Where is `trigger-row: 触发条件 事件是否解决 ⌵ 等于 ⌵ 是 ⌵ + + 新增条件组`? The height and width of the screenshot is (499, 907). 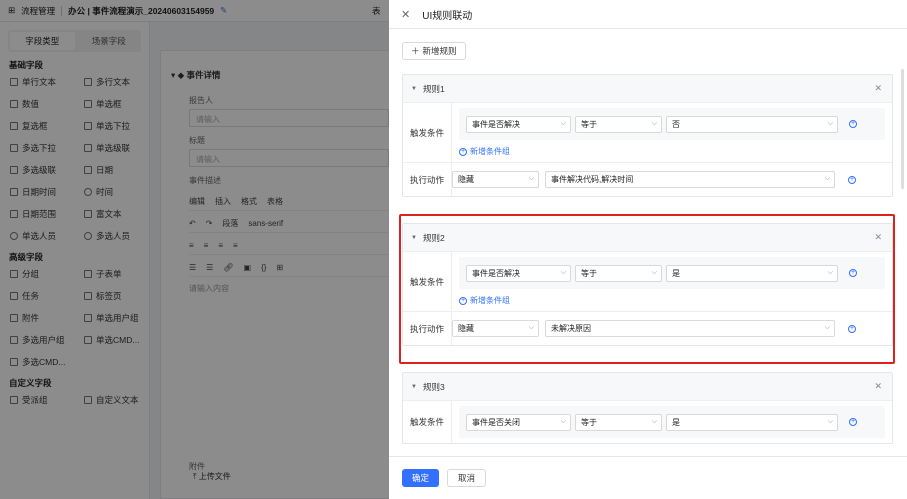 trigger-row: 触发条件 事件是否解决 ⌵ 等于 ⌵ 是 ⌵ + + 新增条件组 is located at coordinates (647, 281).